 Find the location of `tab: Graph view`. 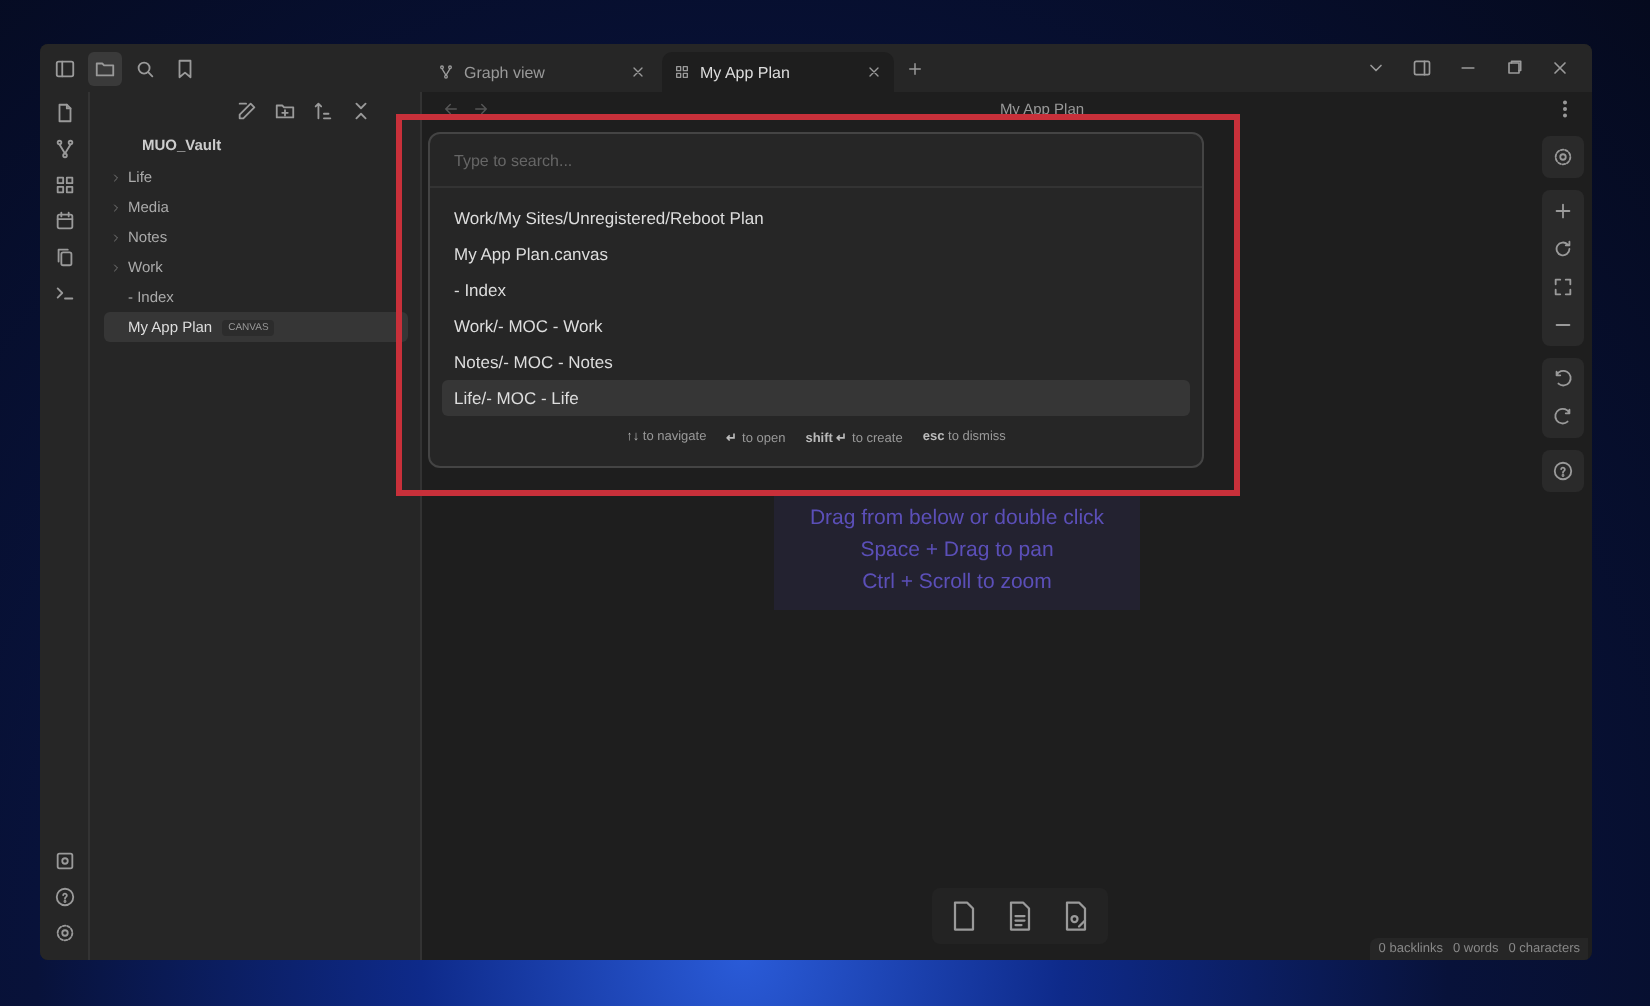

tab: Graph view is located at coordinates (542, 72).